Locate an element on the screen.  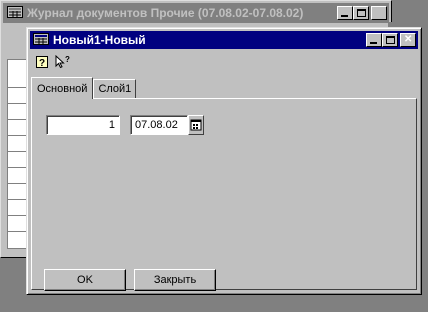
dialog-toolbar: ? ? is located at coordinates (52, 62).